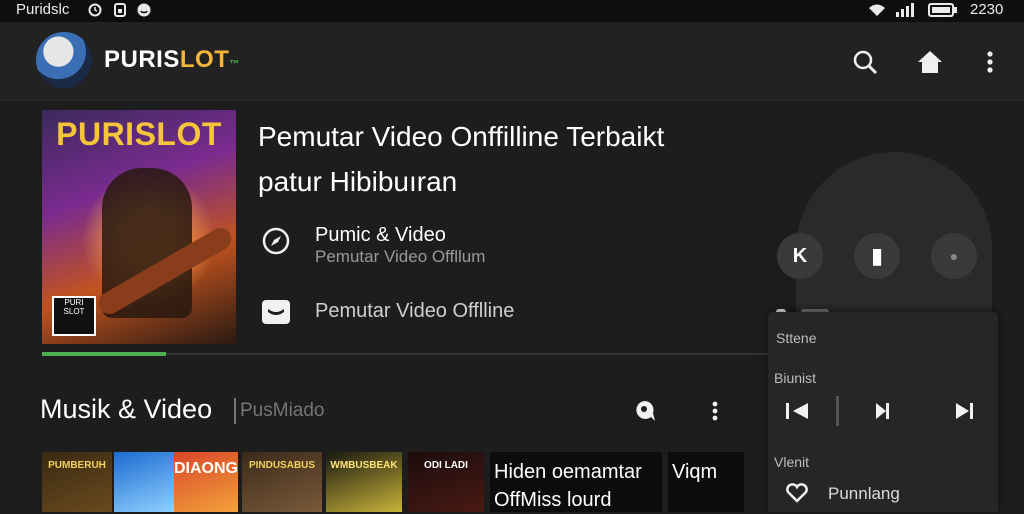 The image size is (1024, 514). I want to click on thumbnail-5: WMBUSBEAK, so click(364, 482).